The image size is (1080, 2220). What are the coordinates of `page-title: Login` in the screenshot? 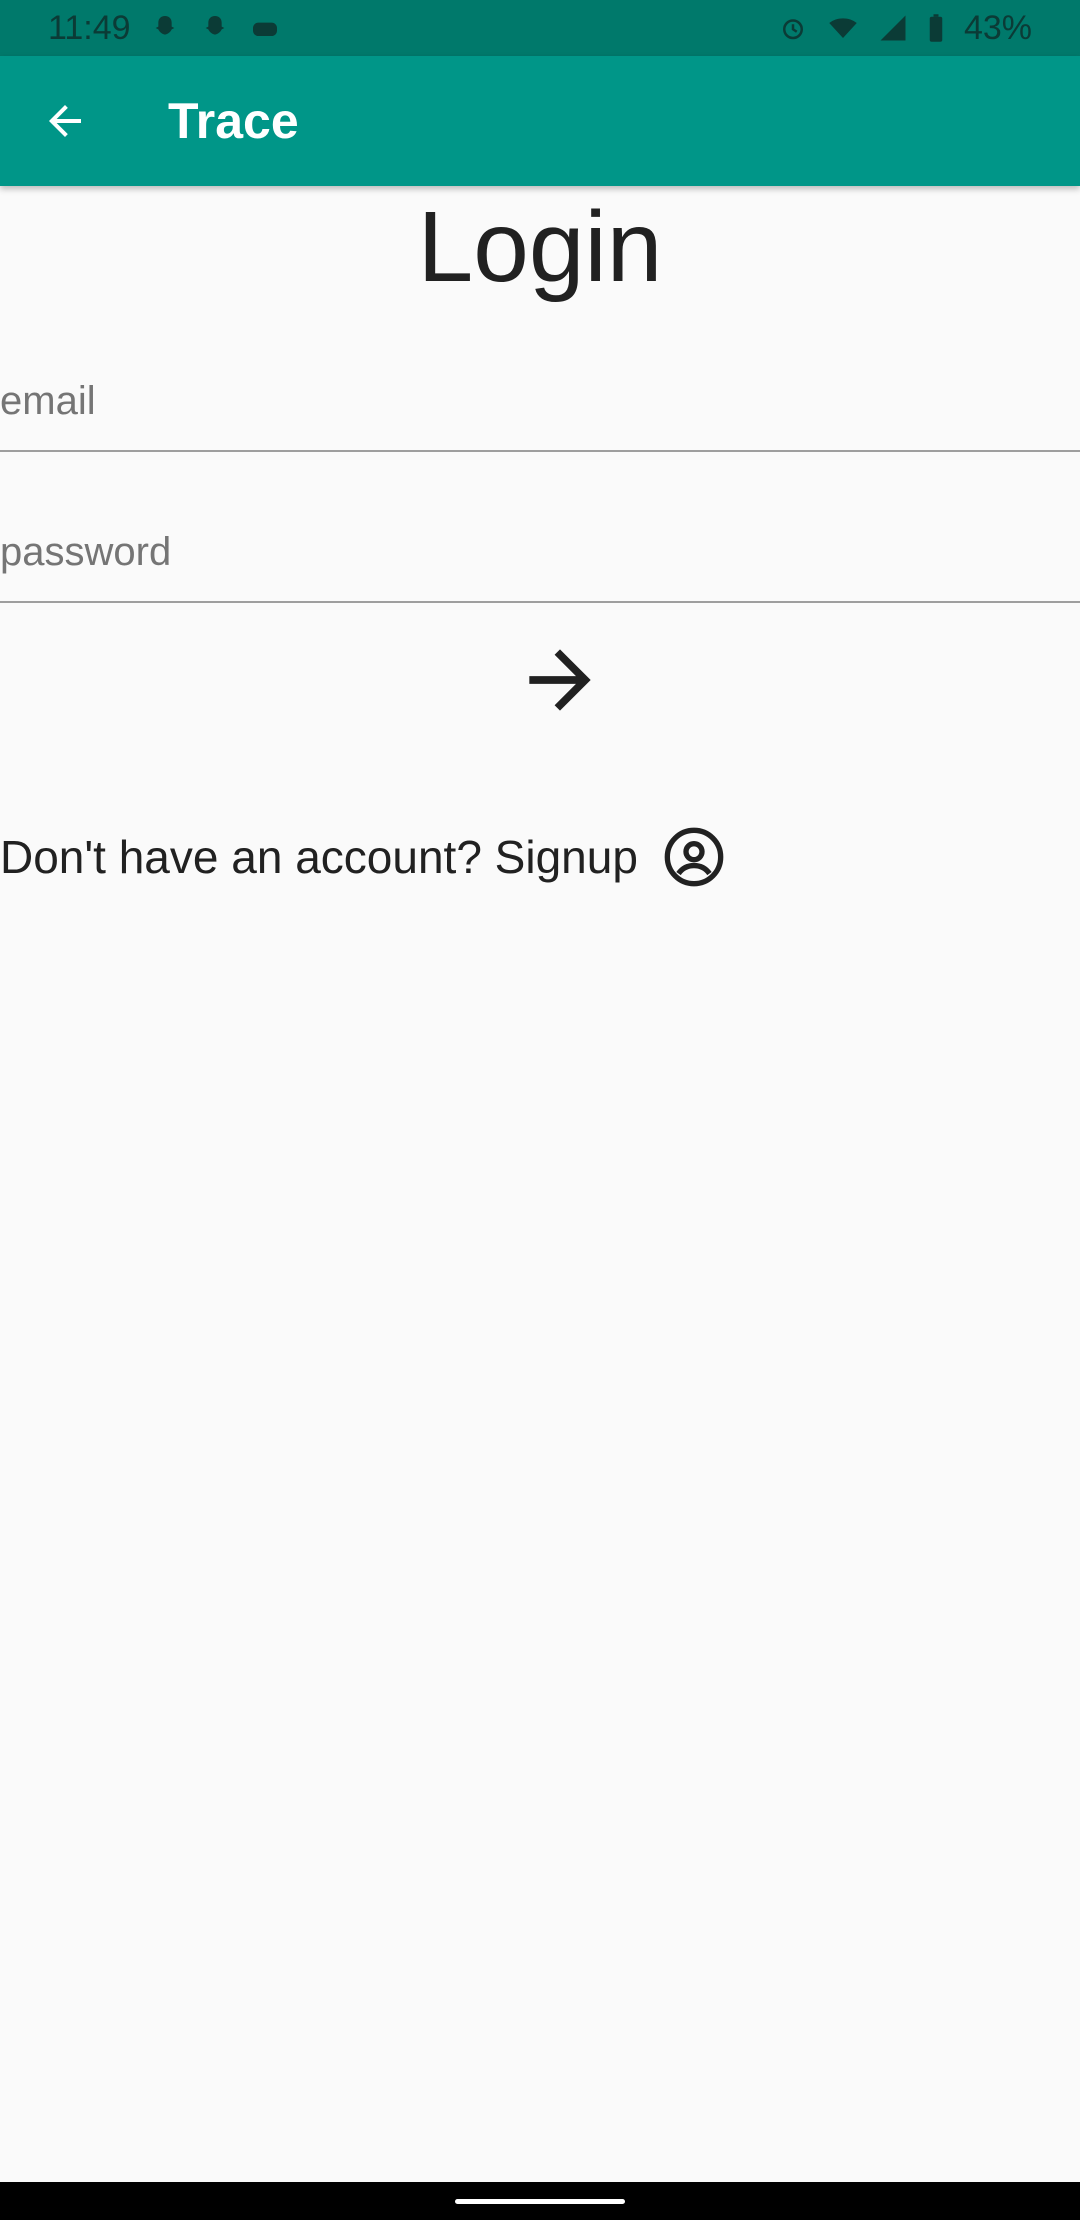 It's located at (540, 247).